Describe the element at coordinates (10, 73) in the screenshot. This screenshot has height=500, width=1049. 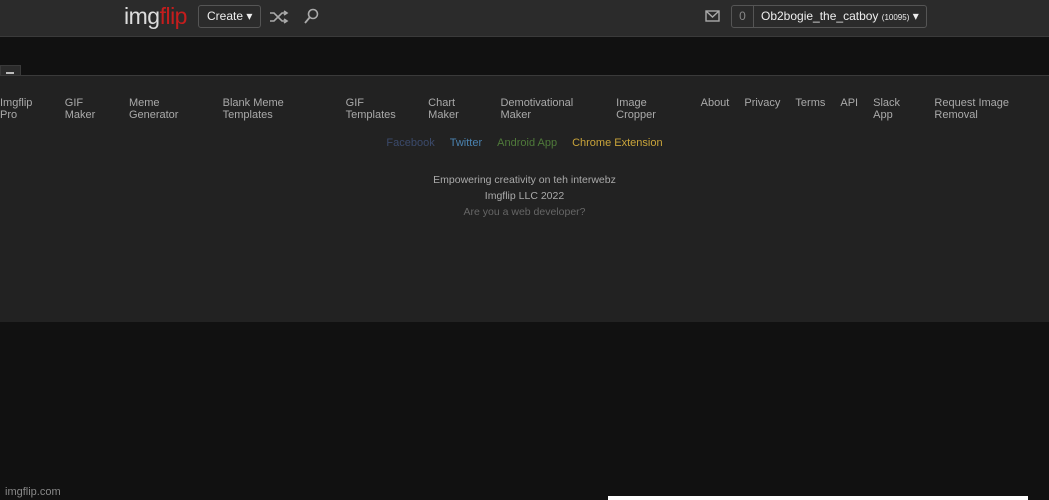
I see `minus-icon` at that location.